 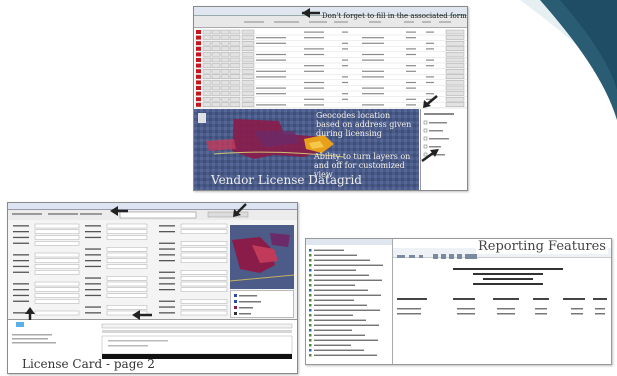 I want to click on map-graphic, so click(x=262, y=257).